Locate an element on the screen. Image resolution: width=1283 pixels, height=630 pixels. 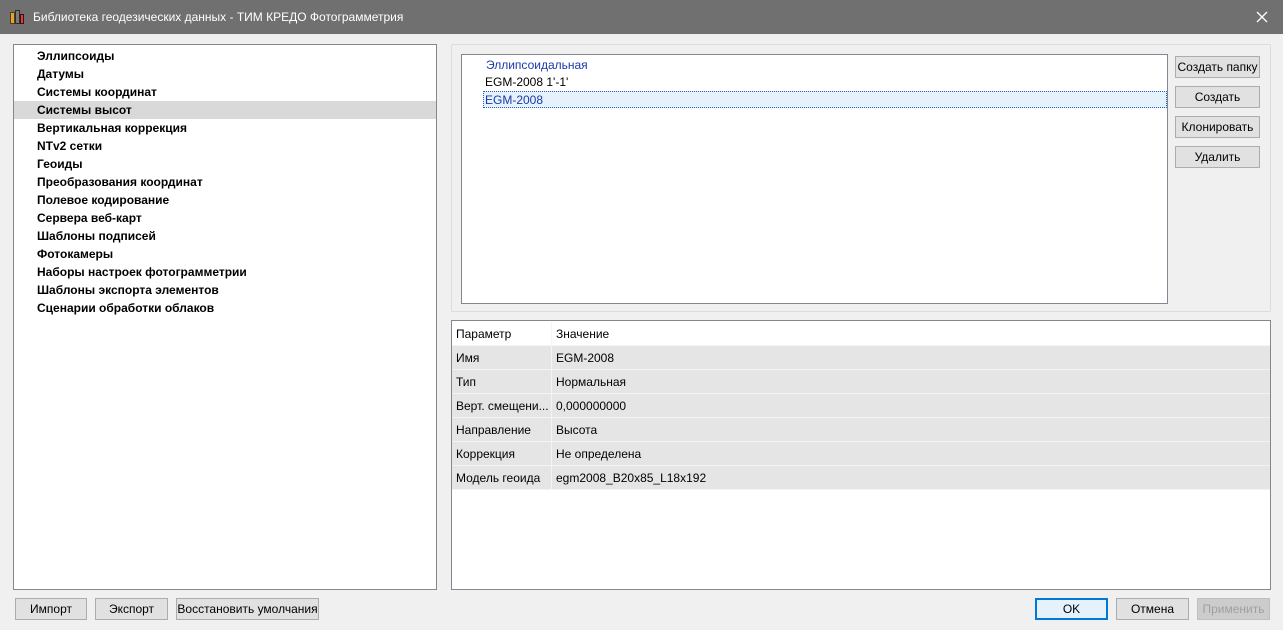
property-value: Не определена is located at coordinates (911, 454).